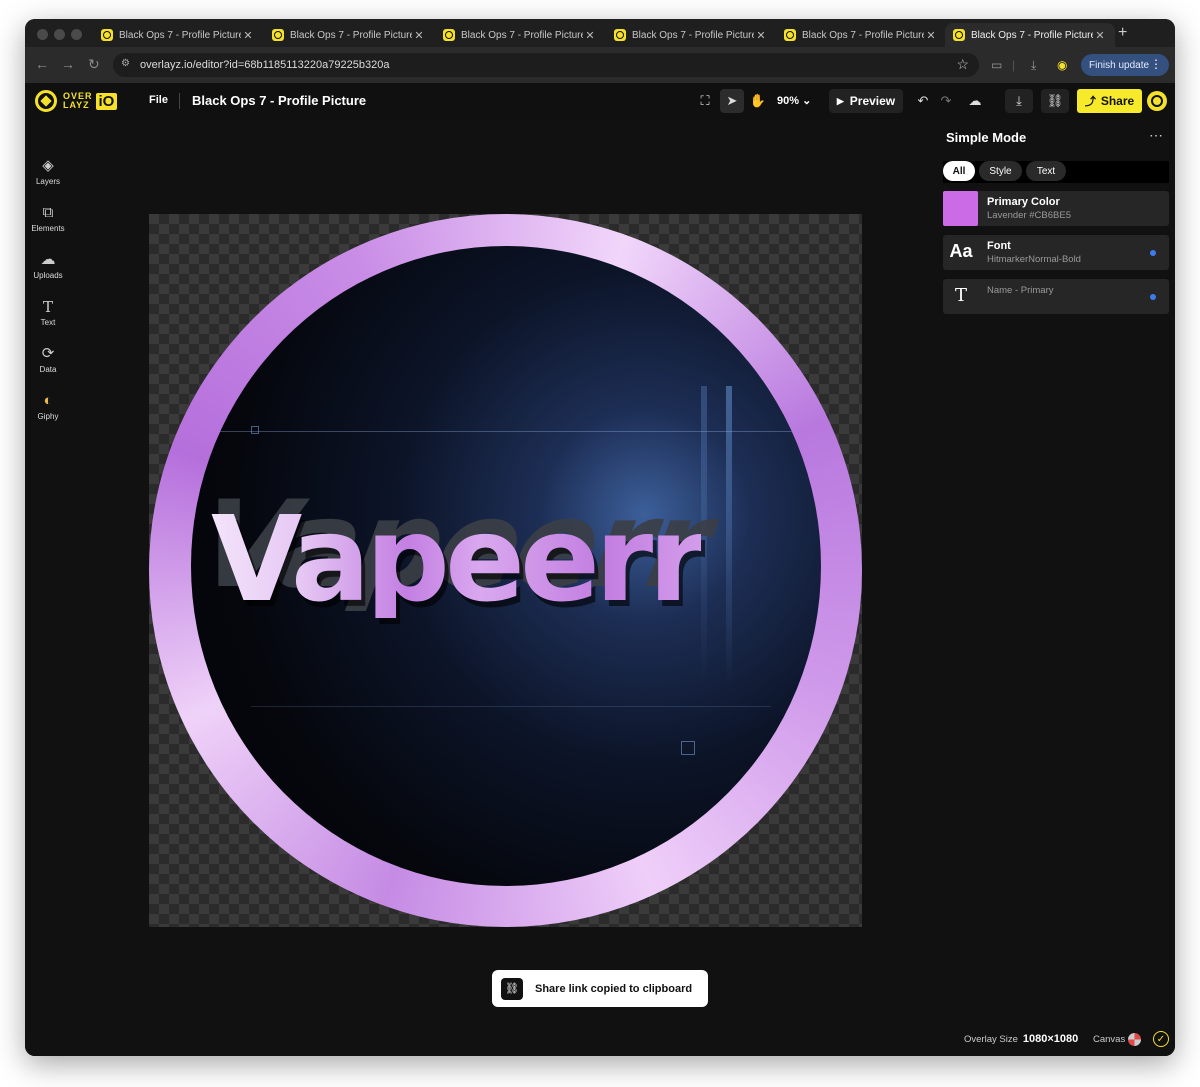  I want to click on new-tab-icon: +, so click(1122, 33).